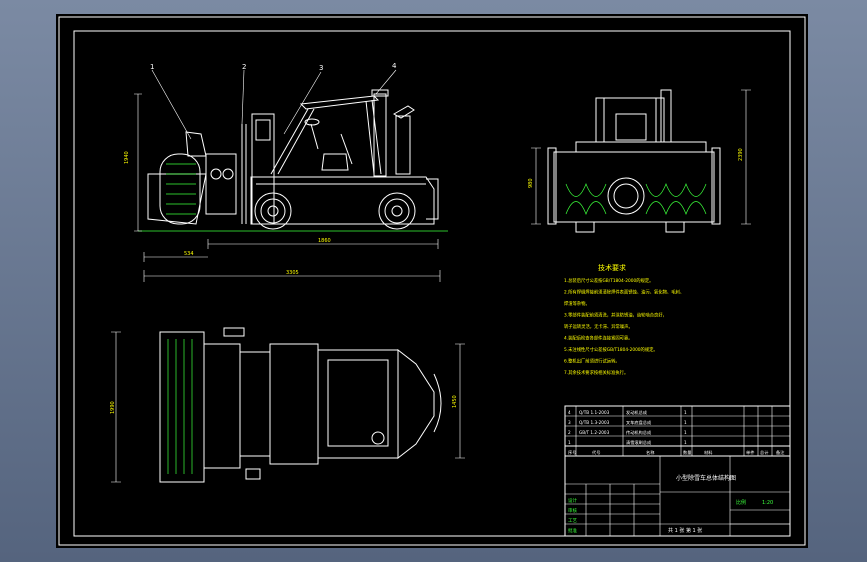 This screenshot has width=867, height=562. What do you see at coordinates (687, 452) in the screenshot?
I see `bom-header-cell: 数量` at bounding box center [687, 452].